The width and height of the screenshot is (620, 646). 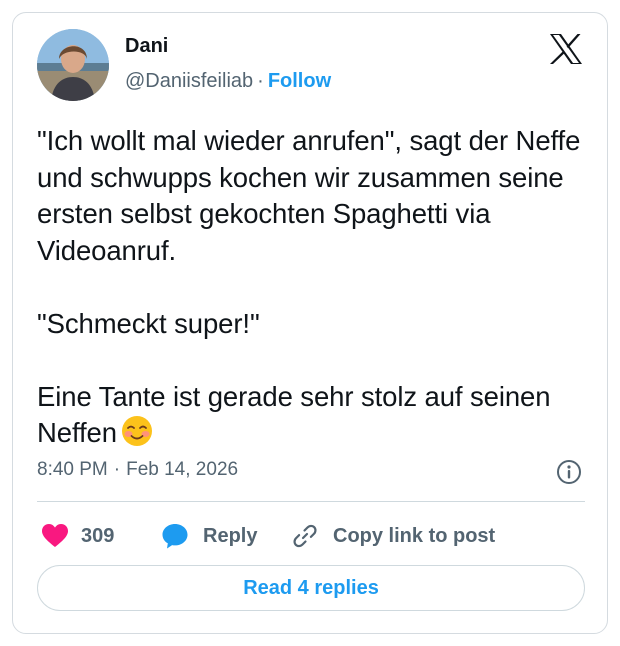 I want to click on author-name: Dani, so click(x=146, y=46).